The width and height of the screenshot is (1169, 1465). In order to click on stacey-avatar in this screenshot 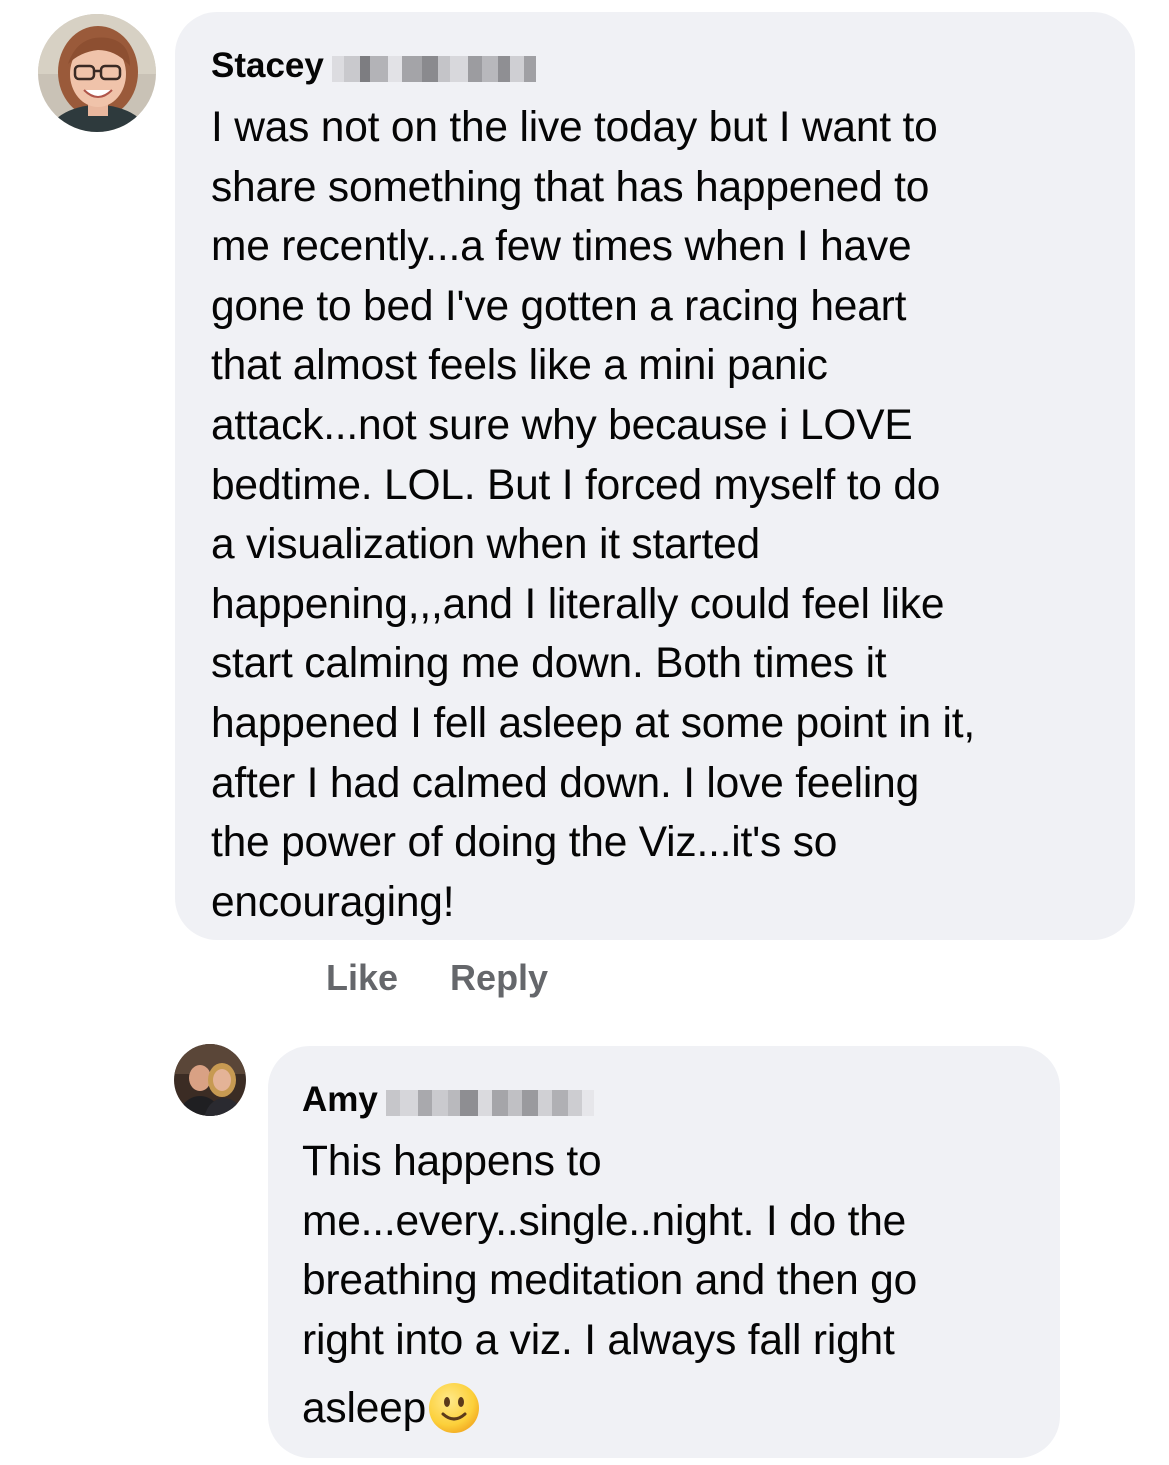, I will do `click(97, 73)`.